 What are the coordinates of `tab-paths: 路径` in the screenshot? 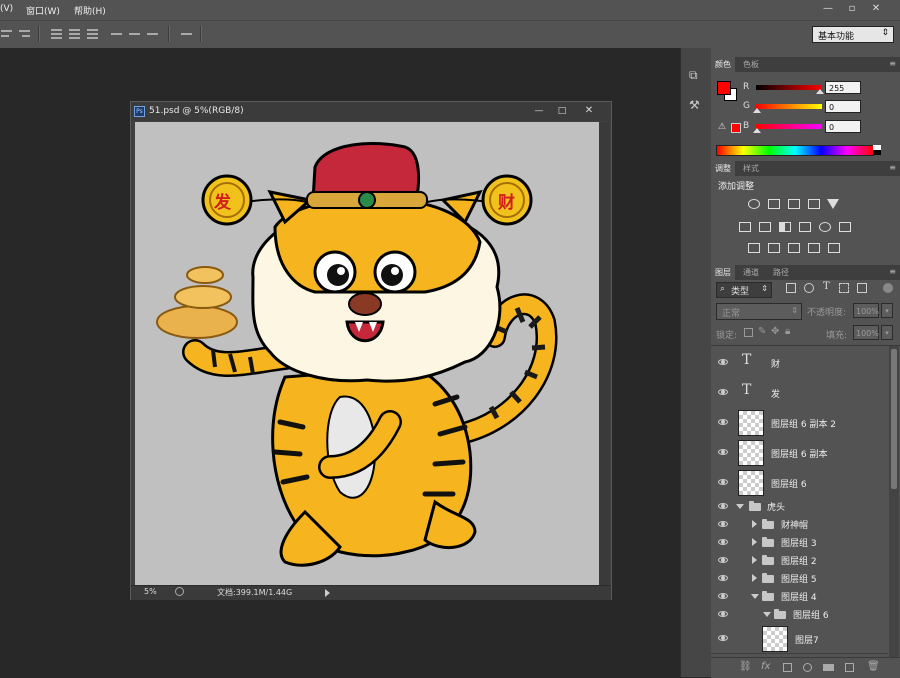 It's located at (781, 272).